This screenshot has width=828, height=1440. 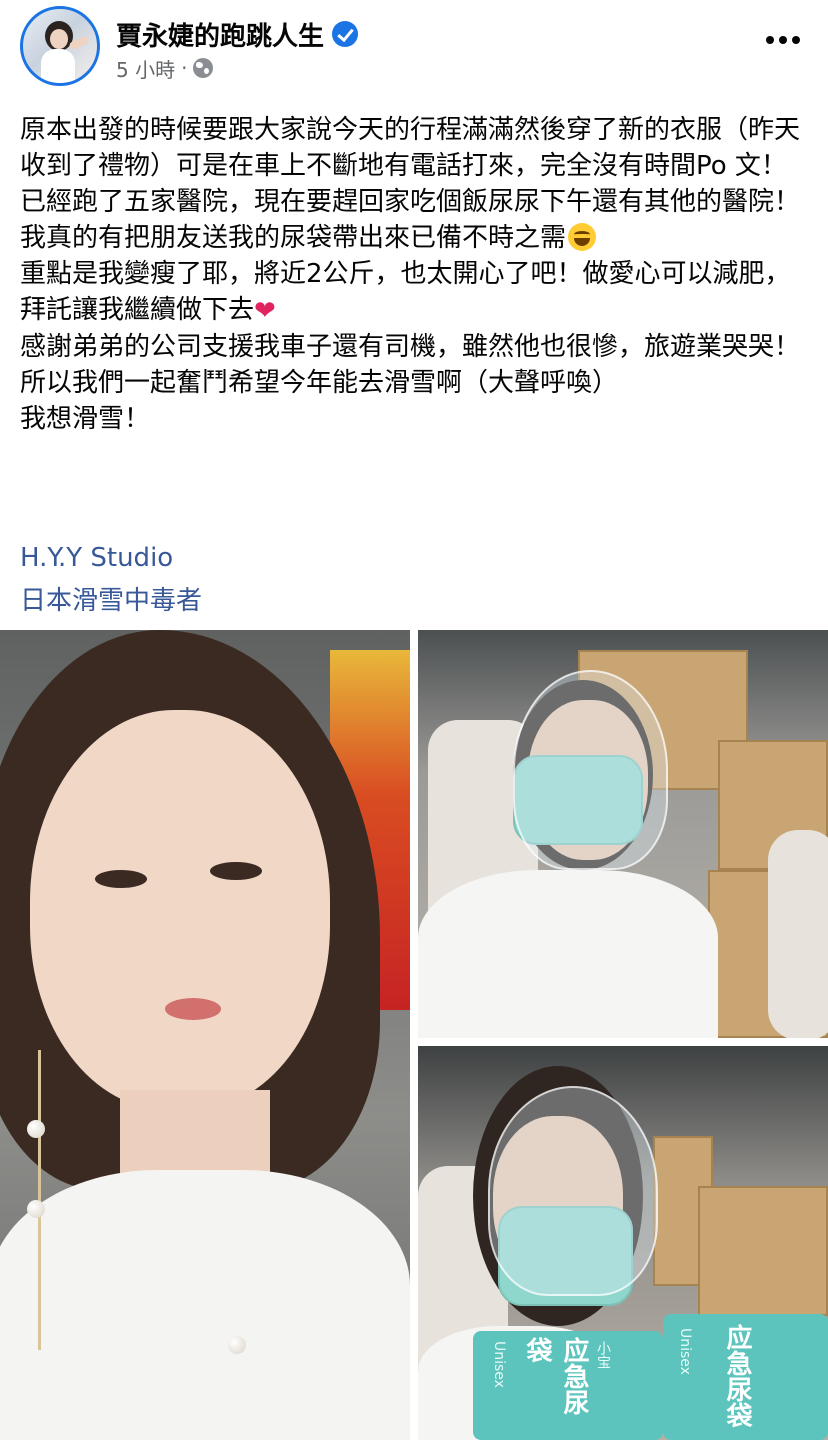 What do you see at coordinates (582, 237) in the screenshot?
I see `laughing-emoji-icon` at bounding box center [582, 237].